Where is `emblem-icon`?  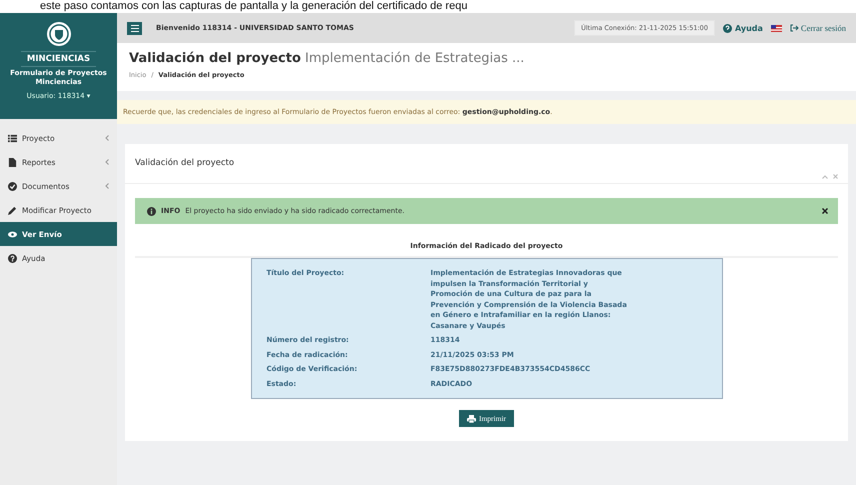 emblem-icon is located at coordinates (59, 34).